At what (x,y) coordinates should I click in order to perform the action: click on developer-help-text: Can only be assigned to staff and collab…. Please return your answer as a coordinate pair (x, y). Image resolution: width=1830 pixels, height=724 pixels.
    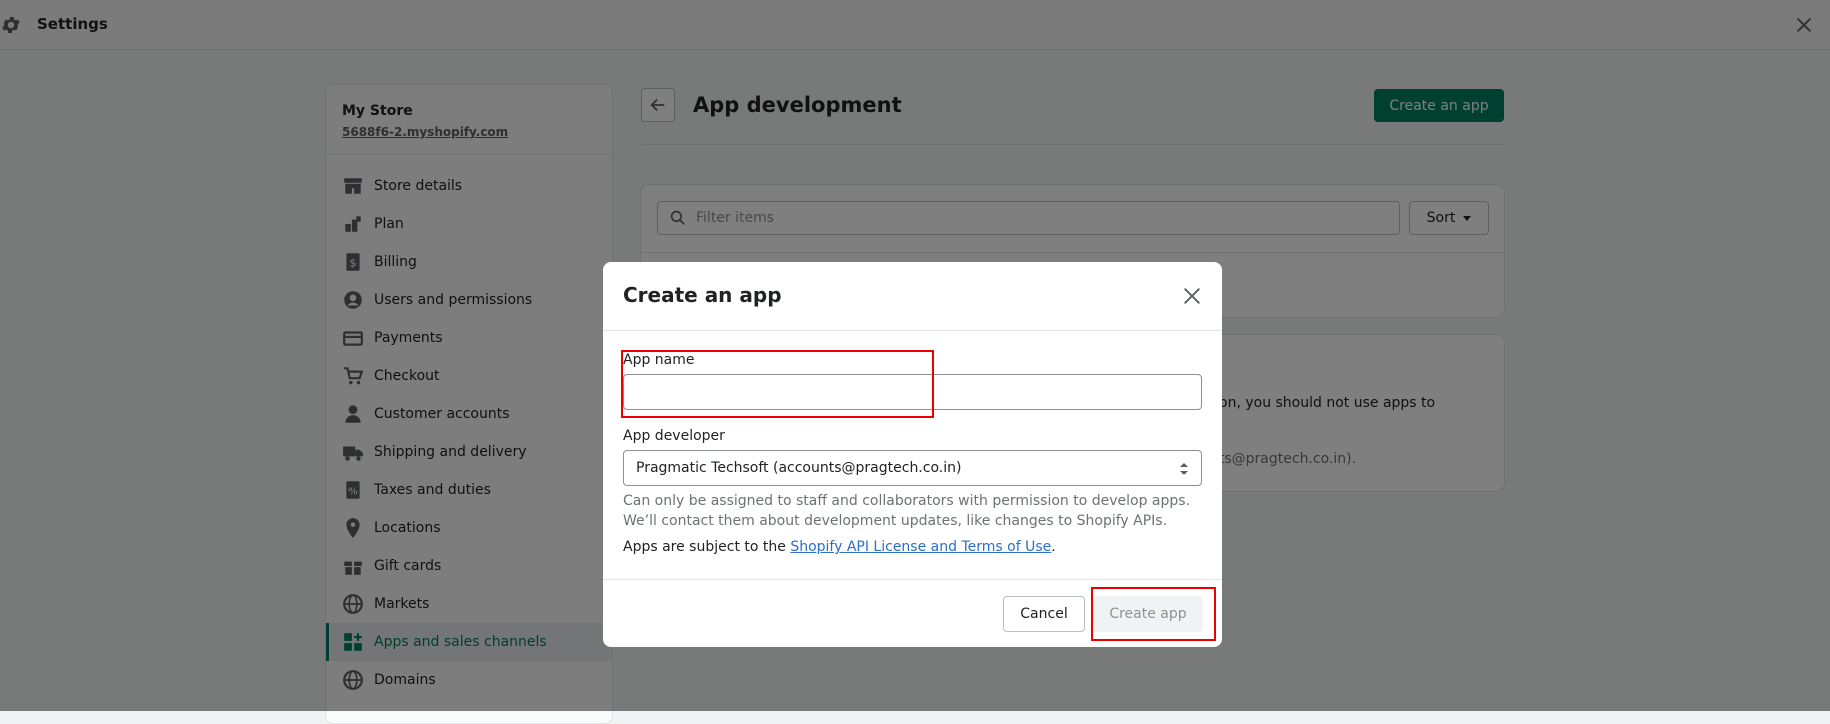
    Looking at the image, I should click on (907, 511).